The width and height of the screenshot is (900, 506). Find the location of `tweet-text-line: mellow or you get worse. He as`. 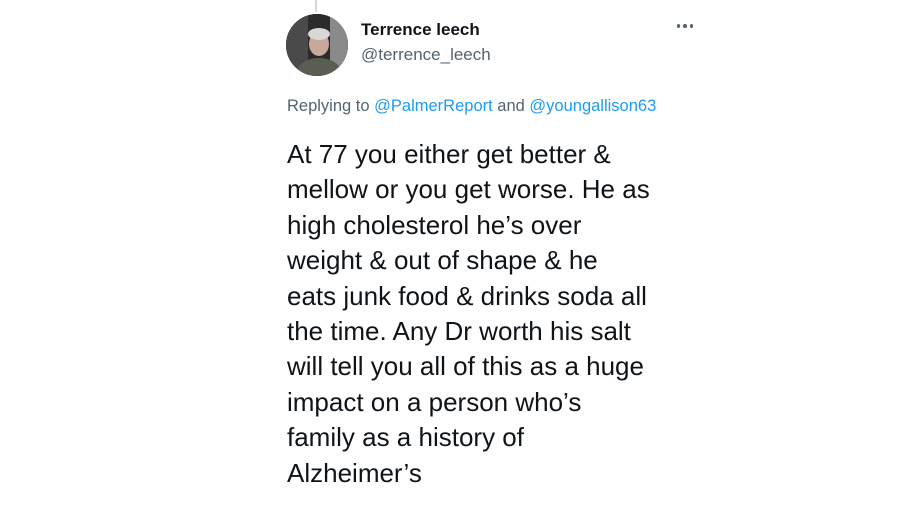

tweet-text-line: mellow or you get worse. He as is located at coordinates (468, 189).